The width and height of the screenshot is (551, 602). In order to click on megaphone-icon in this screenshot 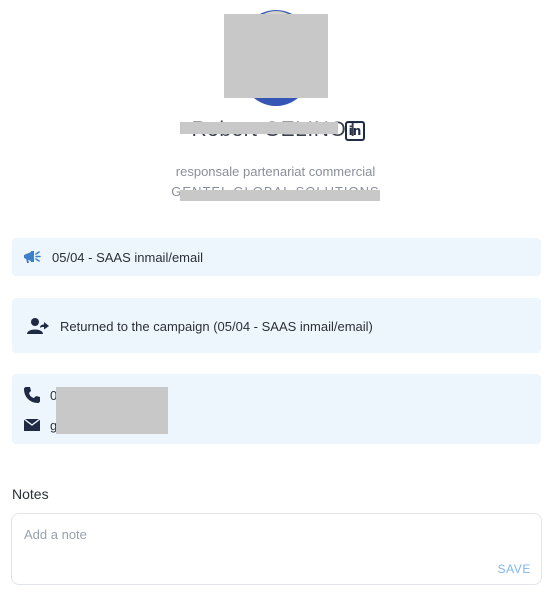, I will do `click(32, 257)`.